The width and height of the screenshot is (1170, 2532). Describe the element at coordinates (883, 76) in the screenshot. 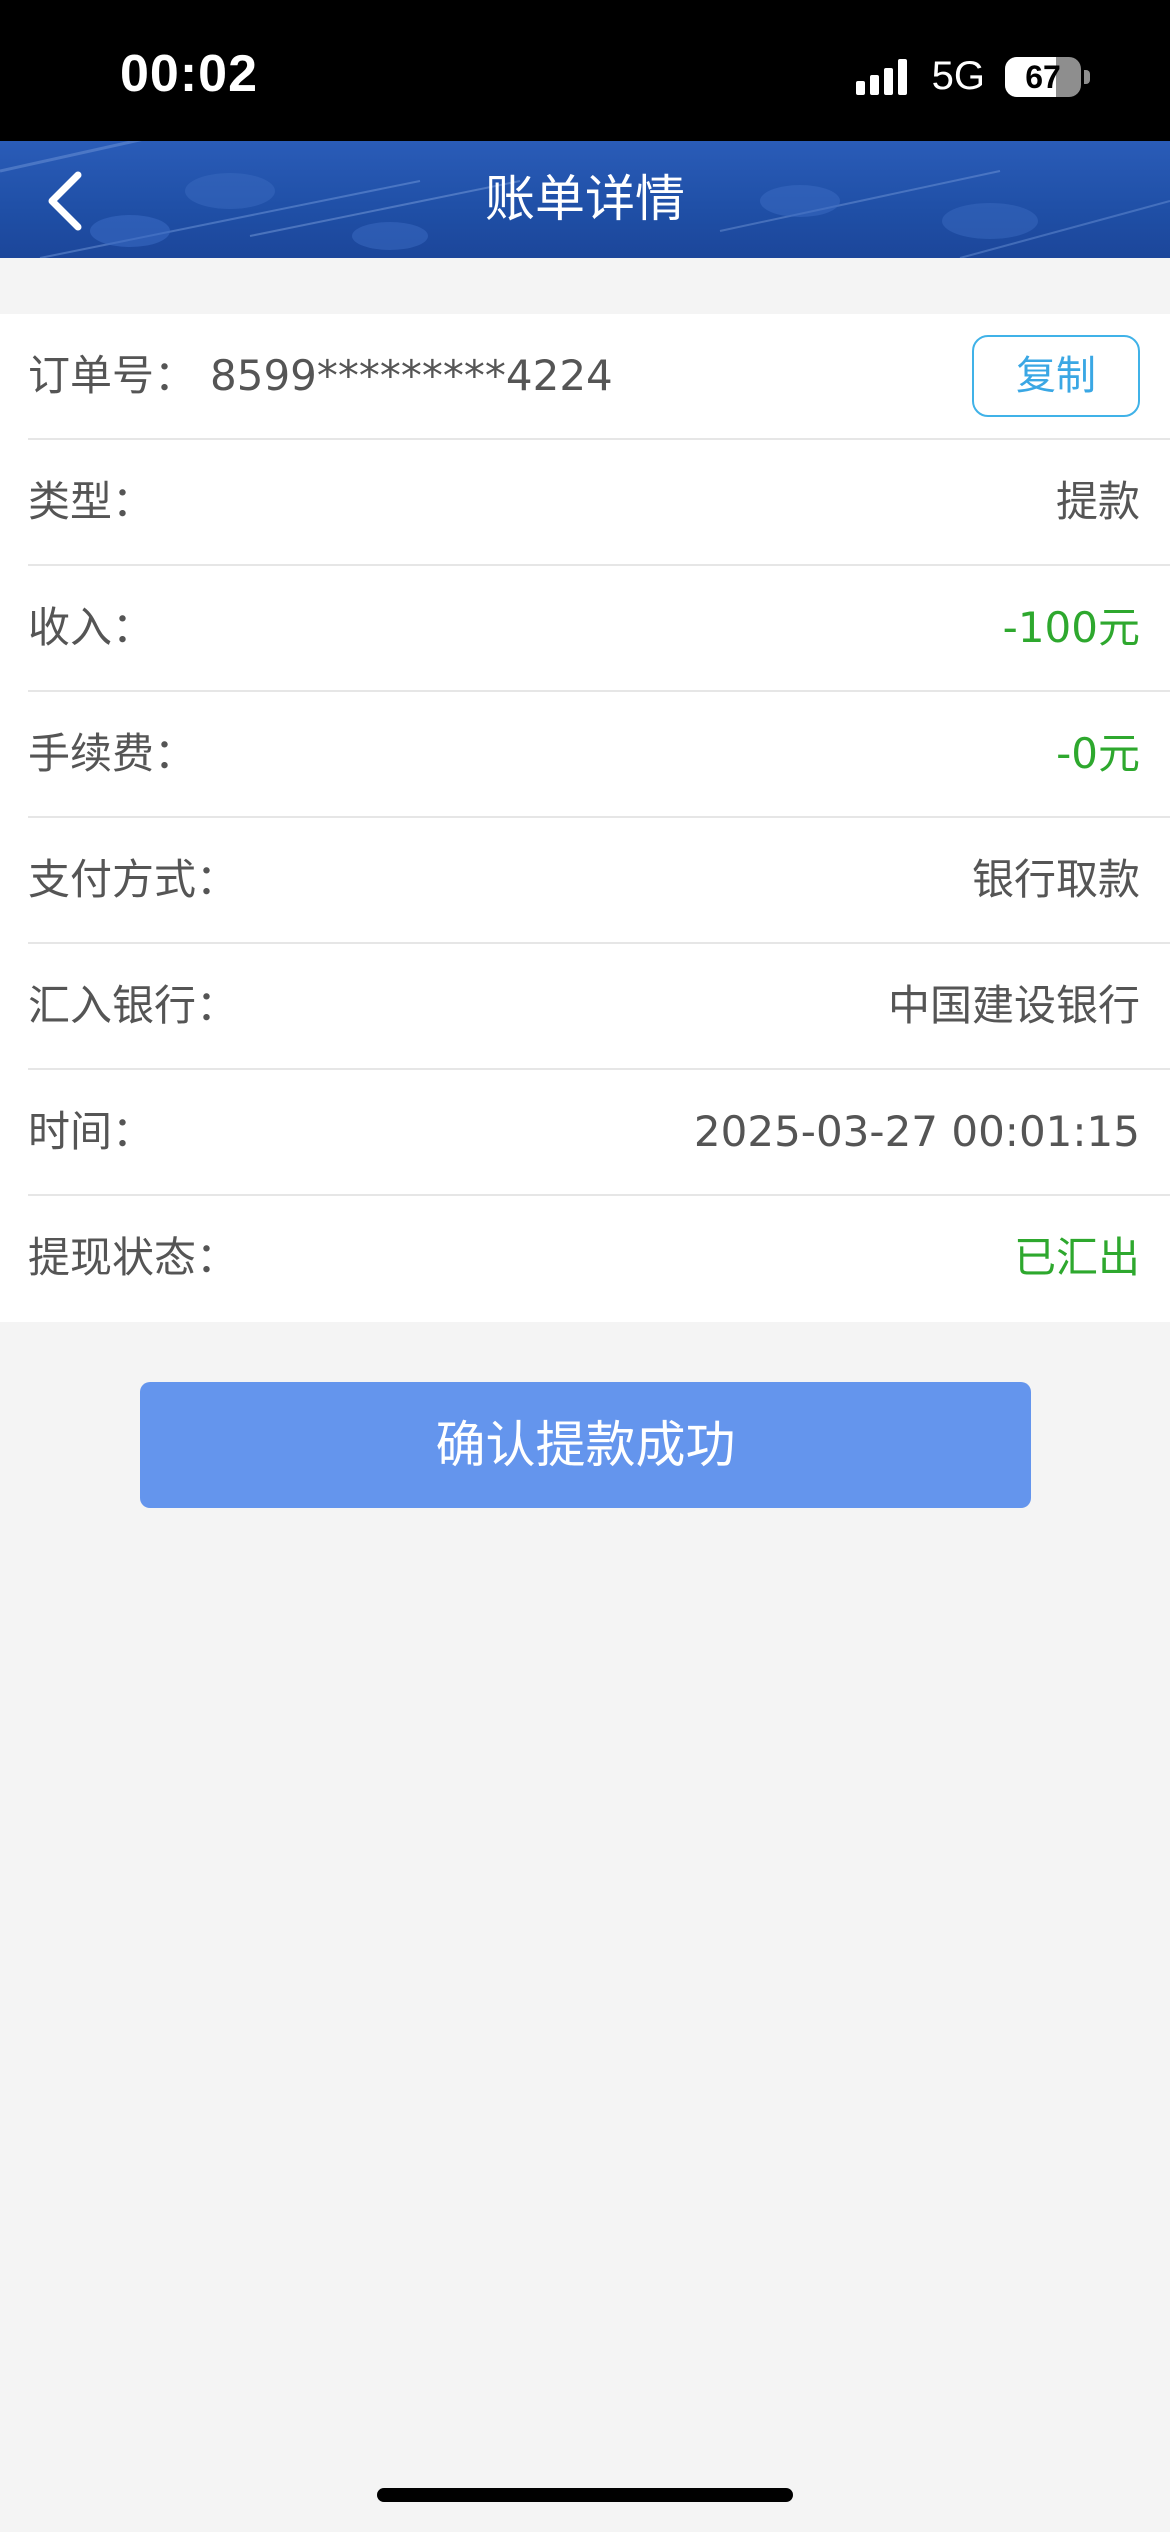

I see `cellular-signal-icon` at that location.